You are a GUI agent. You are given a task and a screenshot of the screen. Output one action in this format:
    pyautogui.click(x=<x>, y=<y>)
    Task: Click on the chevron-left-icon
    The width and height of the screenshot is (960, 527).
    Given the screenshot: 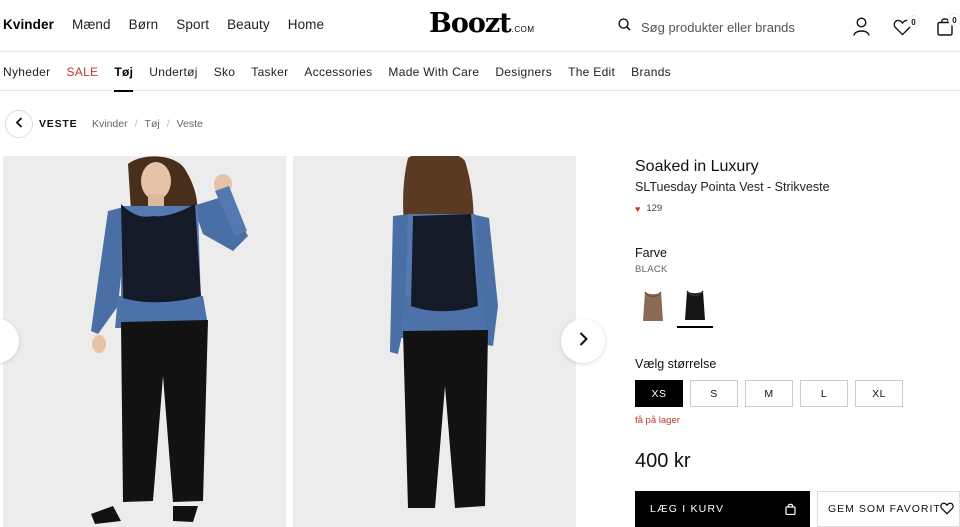 What is the action you would take?
    pyautogui.click(x=19, y=124)
    